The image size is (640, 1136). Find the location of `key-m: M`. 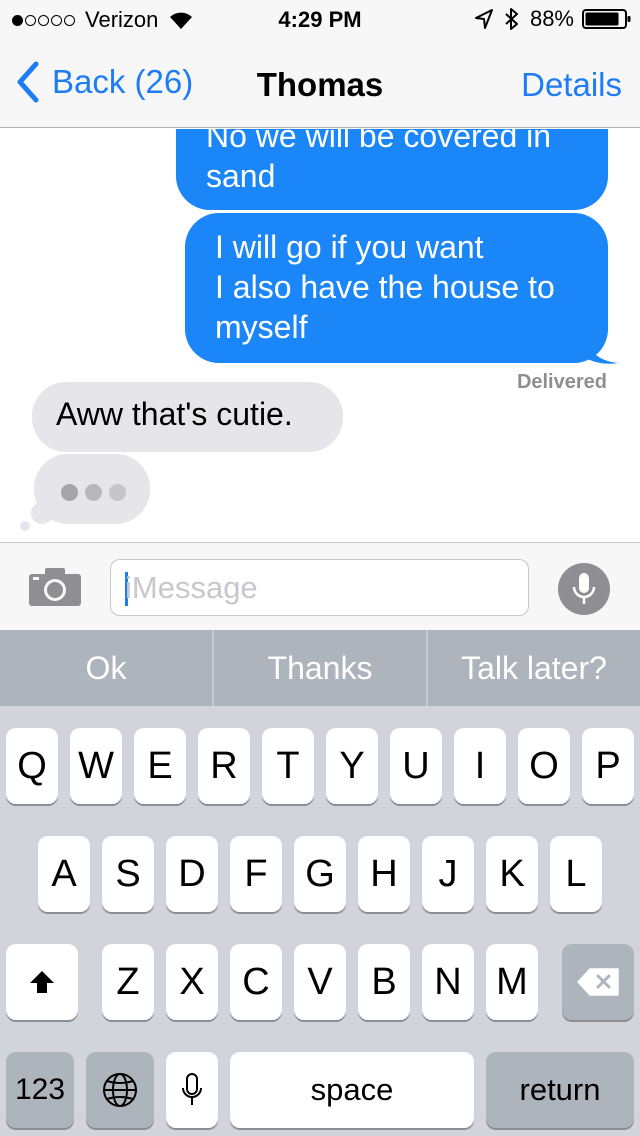

key-m: M is located at coordinates (512, 982).